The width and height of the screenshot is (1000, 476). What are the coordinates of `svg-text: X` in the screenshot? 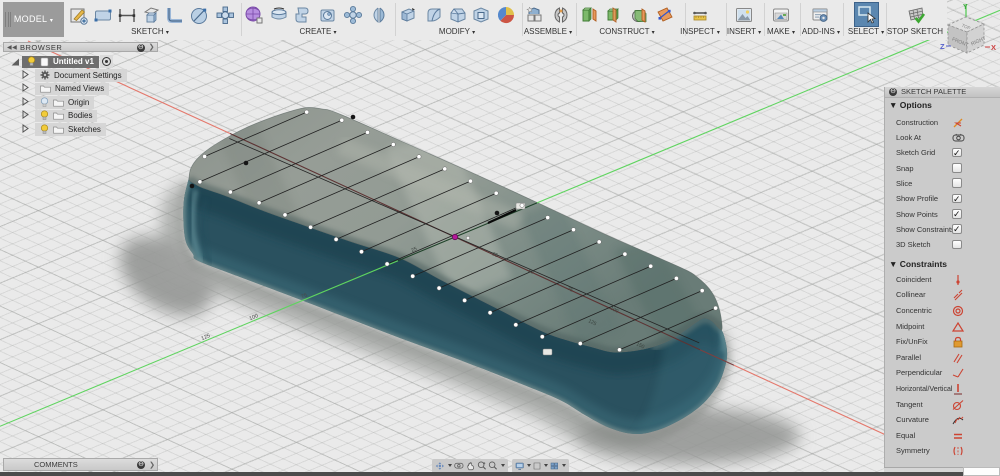 It's located at (993, 47).